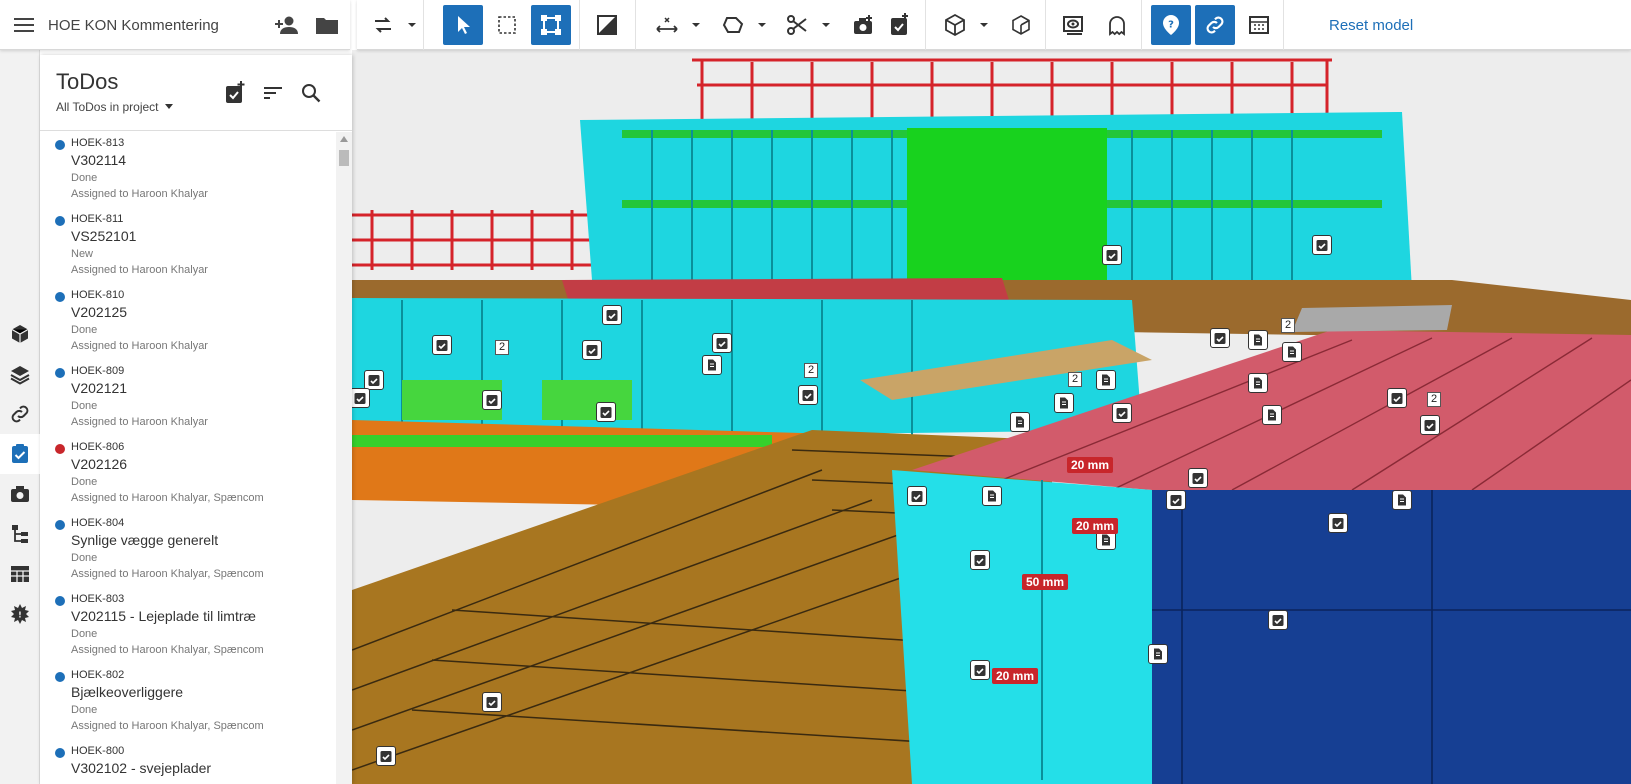 This screenshot has width=1631, height=784. Describe the element at coordinates (20, 374) in the screenshot. I see `rail-layers` at that location.